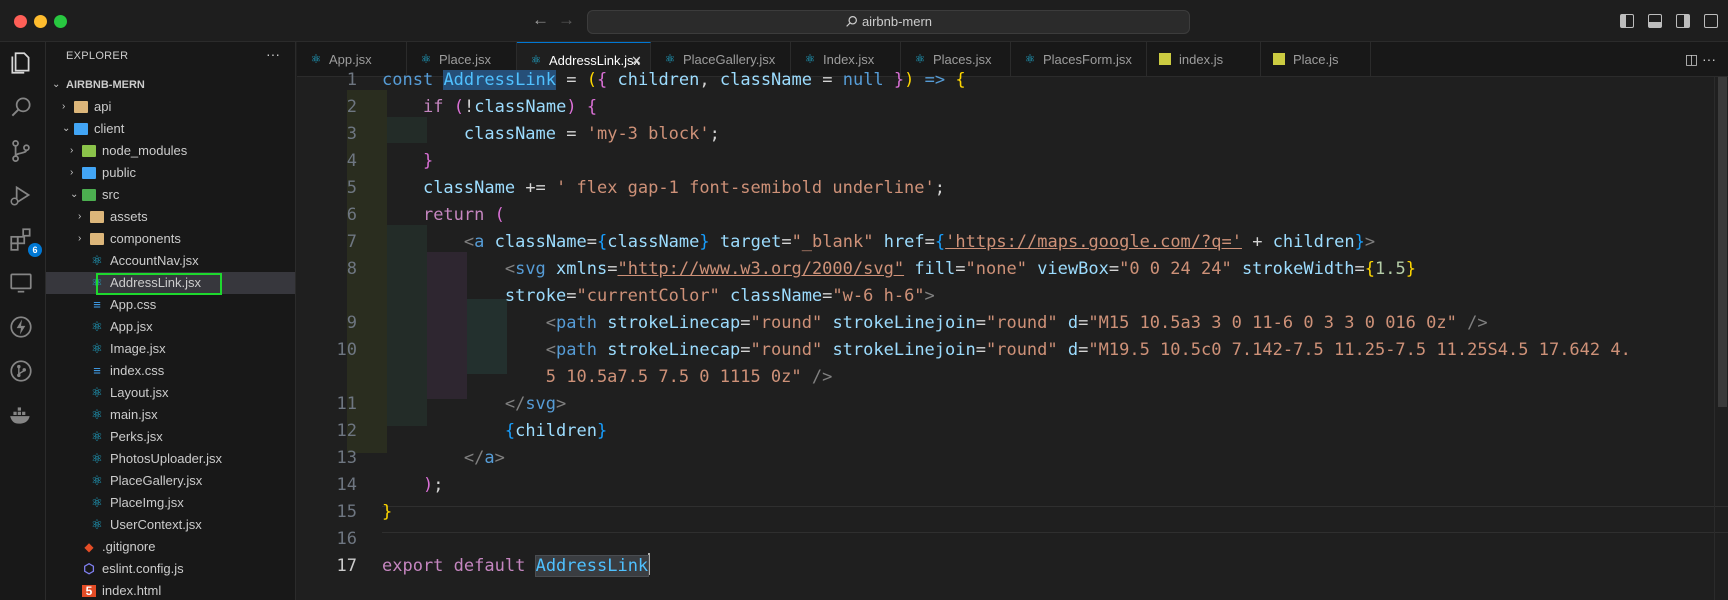 The image size is (1728, 600). I want to click on code-line: className = 'my-3 block';, so click(551, 134).